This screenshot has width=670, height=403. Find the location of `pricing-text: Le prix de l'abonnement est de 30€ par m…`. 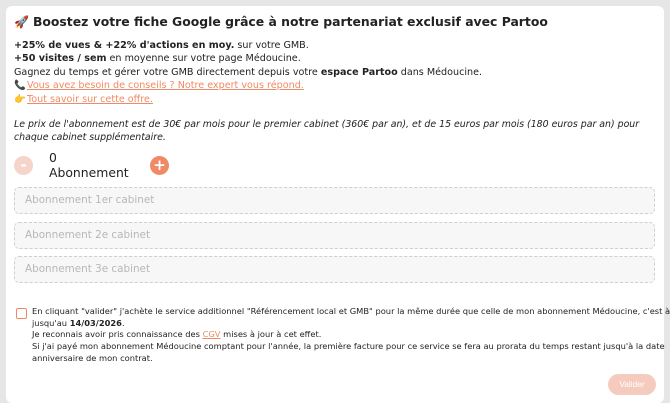

pricing-text: Le prix de l'abonnement est de 30€ par m… is located at coordinates (327, 131).